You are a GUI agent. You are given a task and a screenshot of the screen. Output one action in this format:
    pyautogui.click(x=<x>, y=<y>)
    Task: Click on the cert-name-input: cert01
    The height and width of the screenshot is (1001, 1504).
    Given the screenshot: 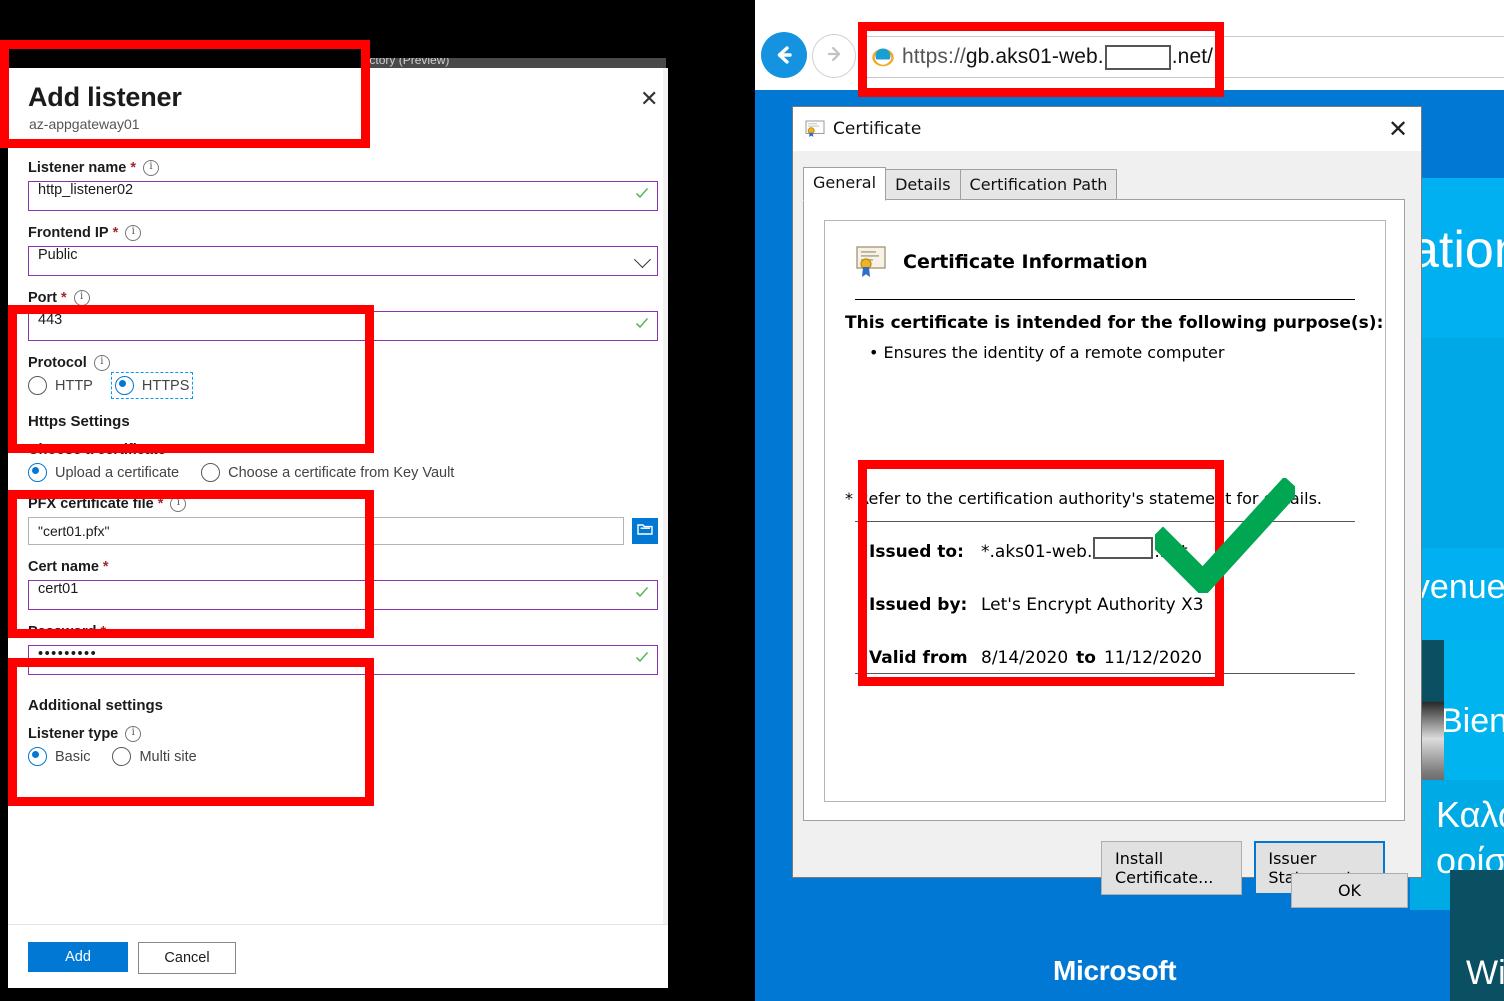 What is the action you would take?
    pyautogui.click(x=343, y=595)
    